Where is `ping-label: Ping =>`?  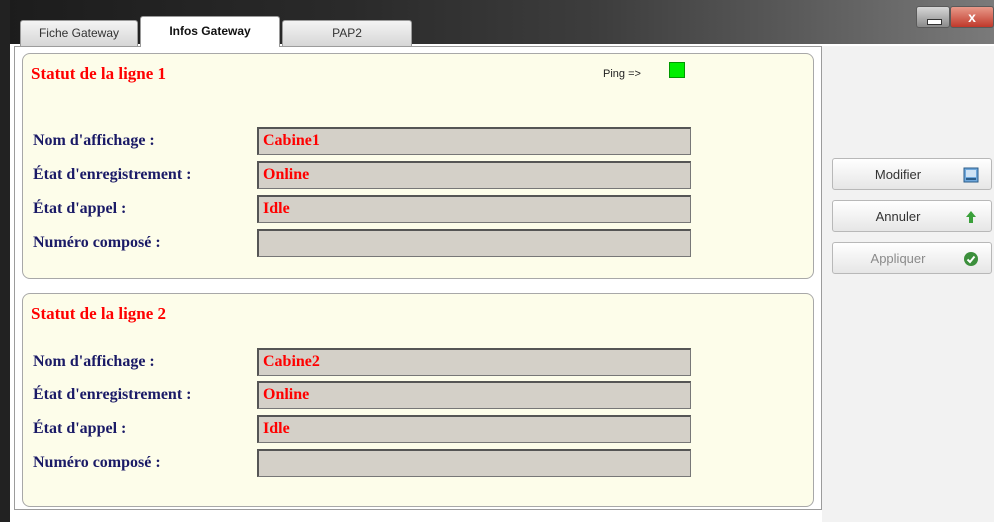 ping-label: Ping => is located at coordinates (622, 74).